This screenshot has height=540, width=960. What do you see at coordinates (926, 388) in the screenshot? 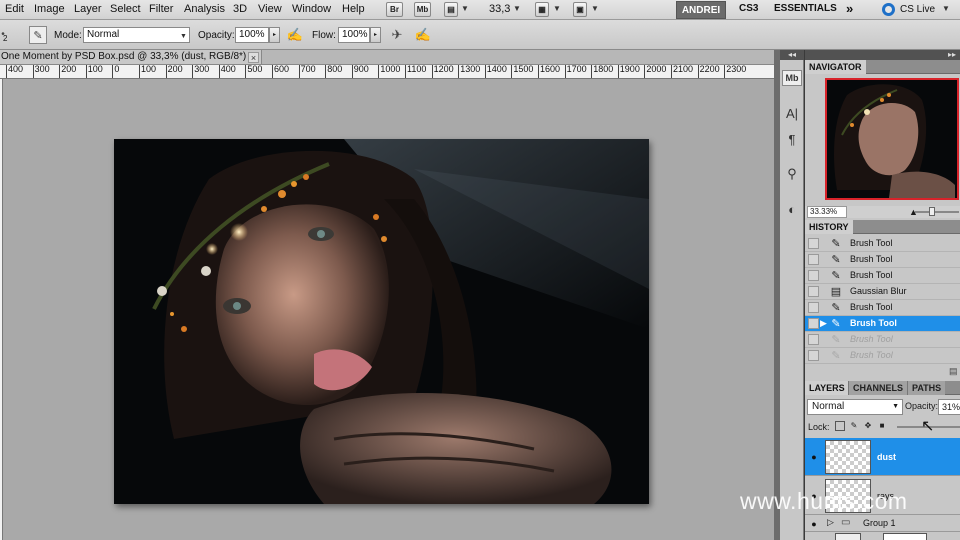
I see `tab-paths: PATHS` at bounding box center [926, 388].